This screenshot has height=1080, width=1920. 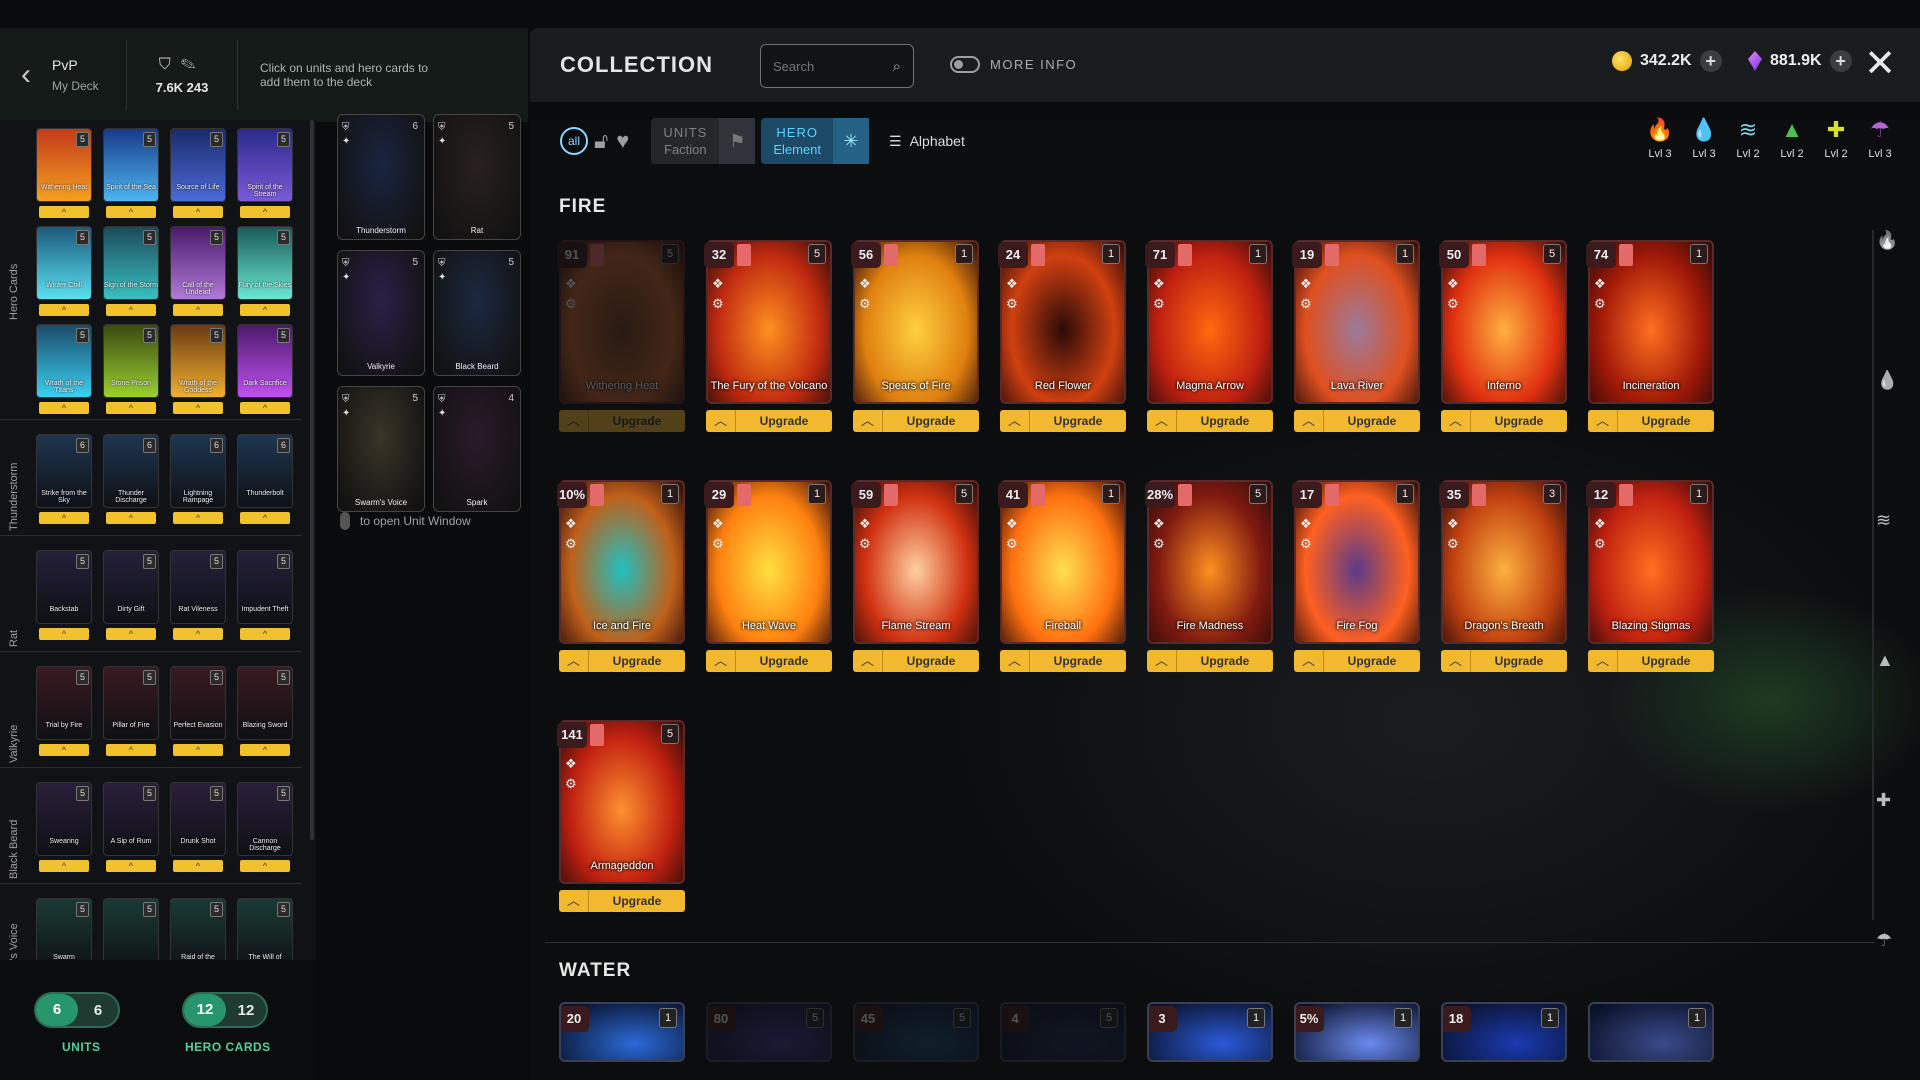 What do you see at coordinates (265, 829) in the screenshot?
I see `hero-card-mini: 5 Cannon Discharge ^` at bounding box center [265, 829].